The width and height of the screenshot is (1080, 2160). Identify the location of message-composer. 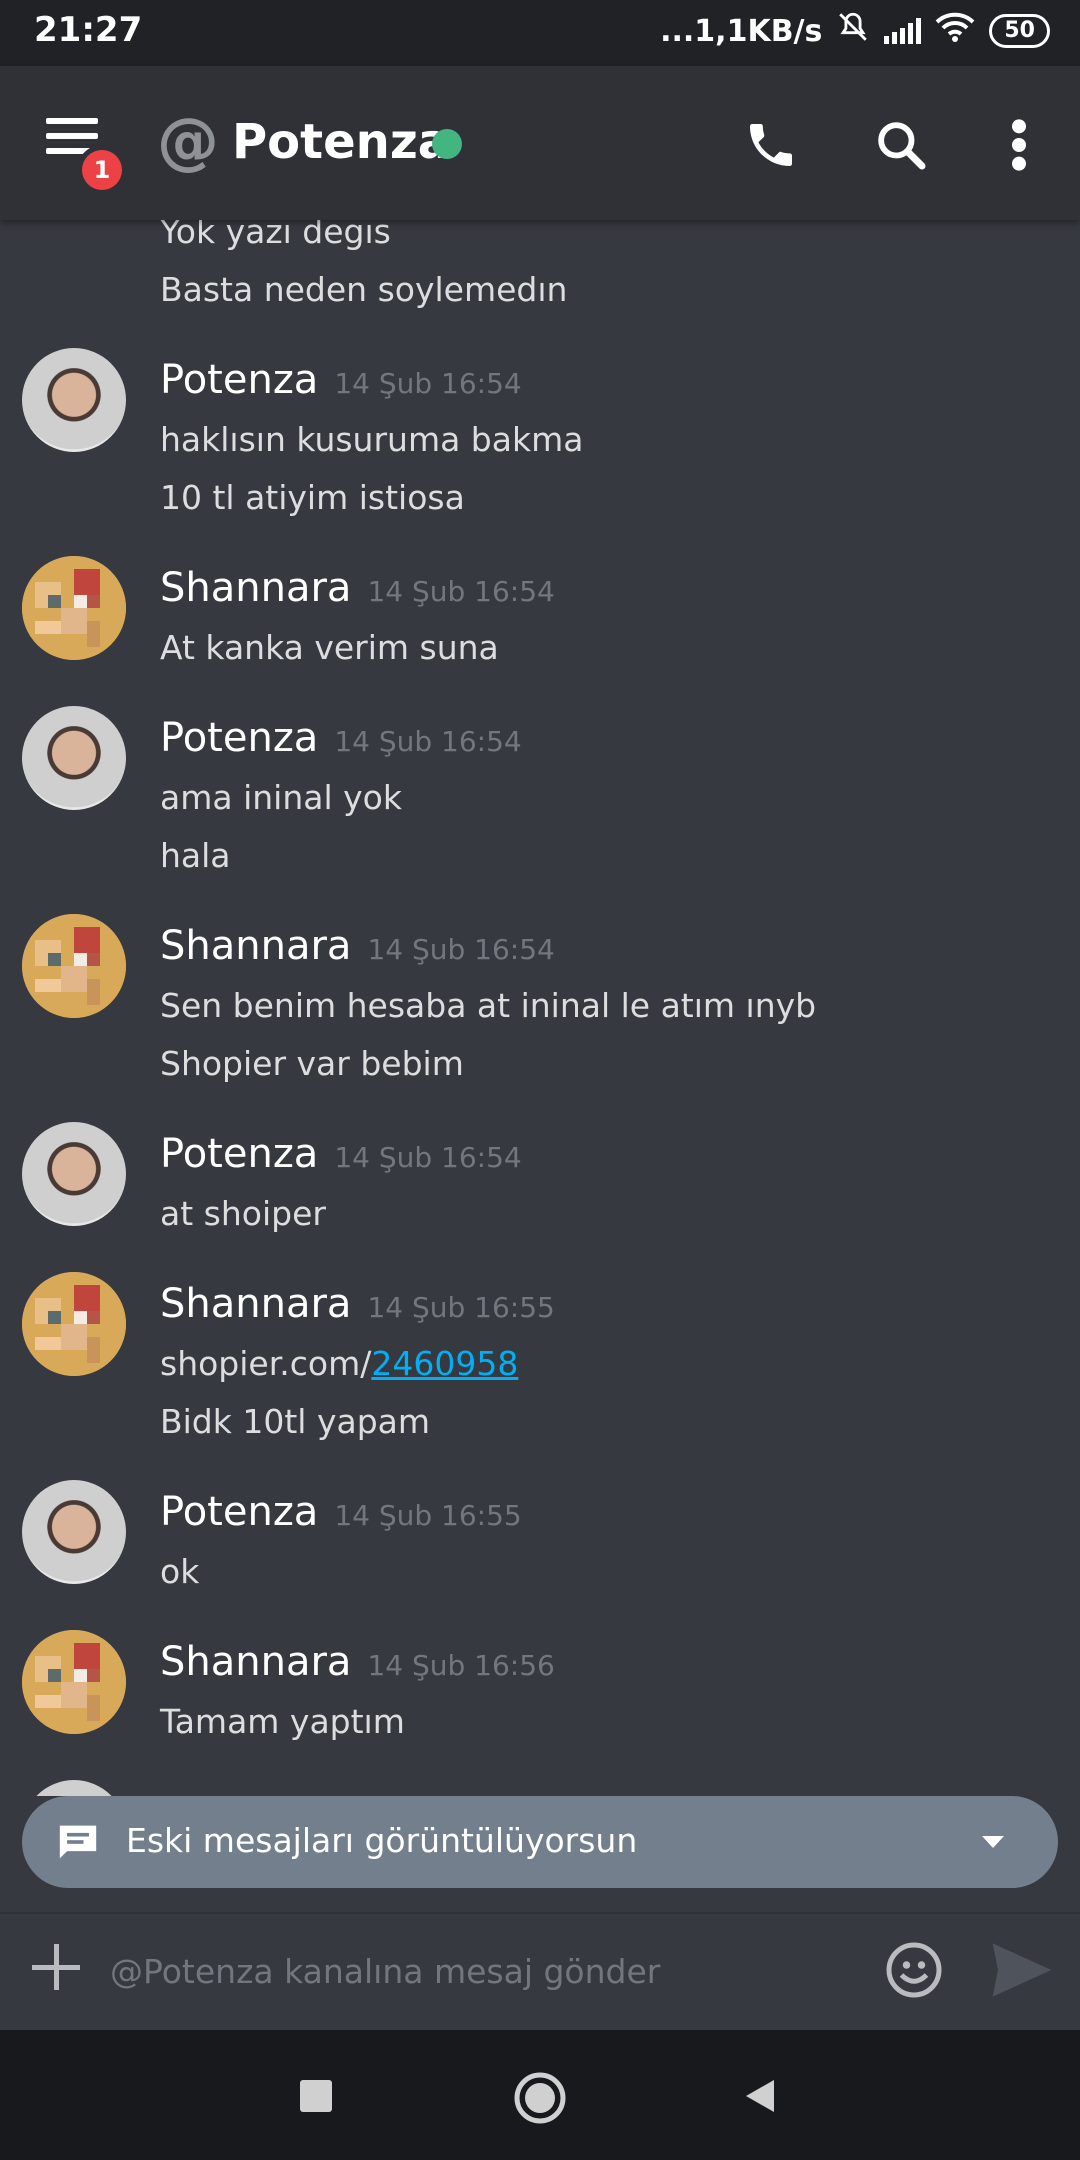
(540, 1971).